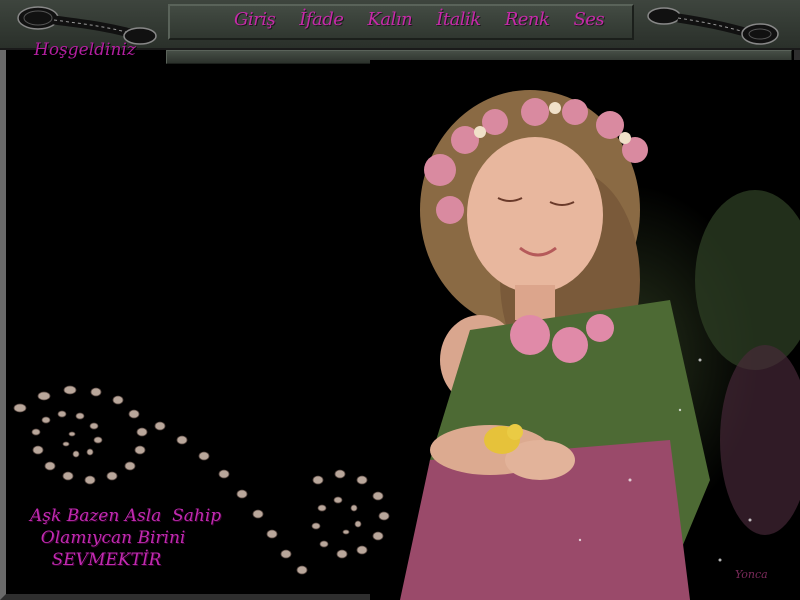  I want to click on quote-line-2: Olamıycan Birini, so click(108, 538).